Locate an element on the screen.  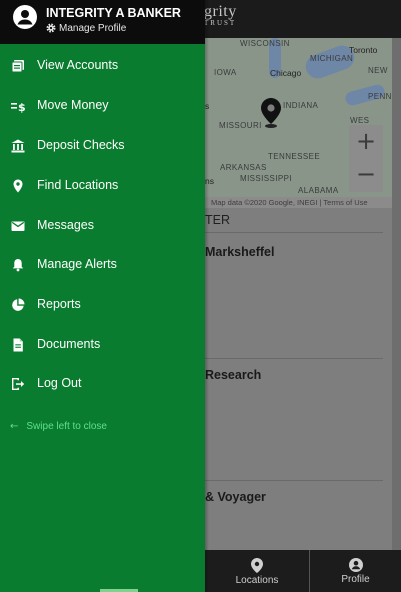
accounts-icon is located at coordinates (17, 66).